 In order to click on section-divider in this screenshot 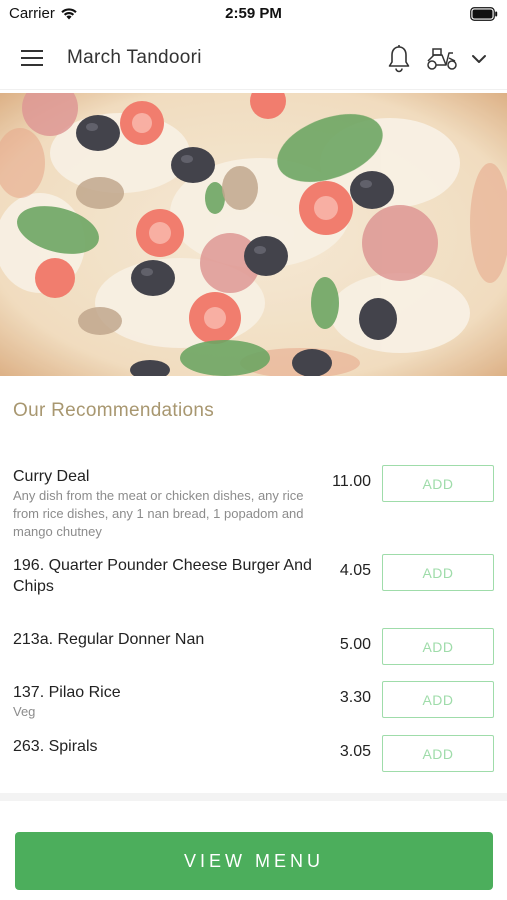, I will do `click(253, 797)`.